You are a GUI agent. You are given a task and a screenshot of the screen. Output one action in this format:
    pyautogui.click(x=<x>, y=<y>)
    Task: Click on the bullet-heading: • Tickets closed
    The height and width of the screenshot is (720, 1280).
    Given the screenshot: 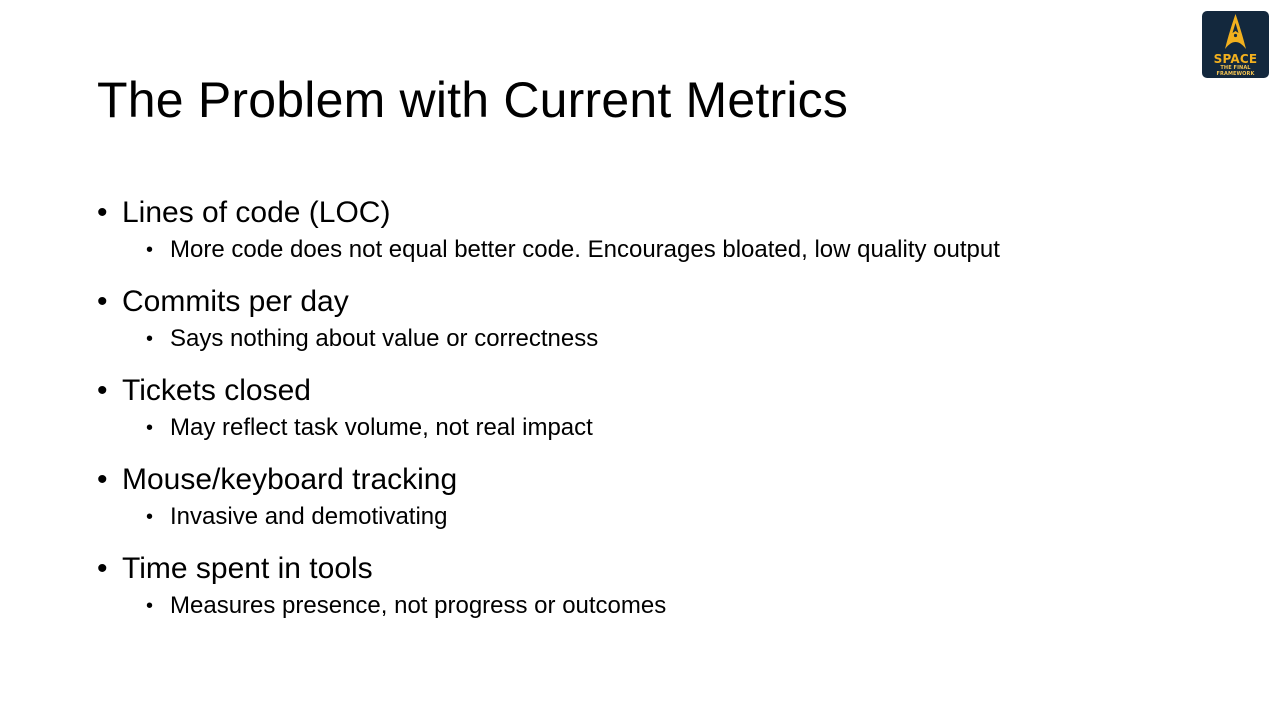 What is the action you would take?
    pyautogui.click(x=647, y=391)
    